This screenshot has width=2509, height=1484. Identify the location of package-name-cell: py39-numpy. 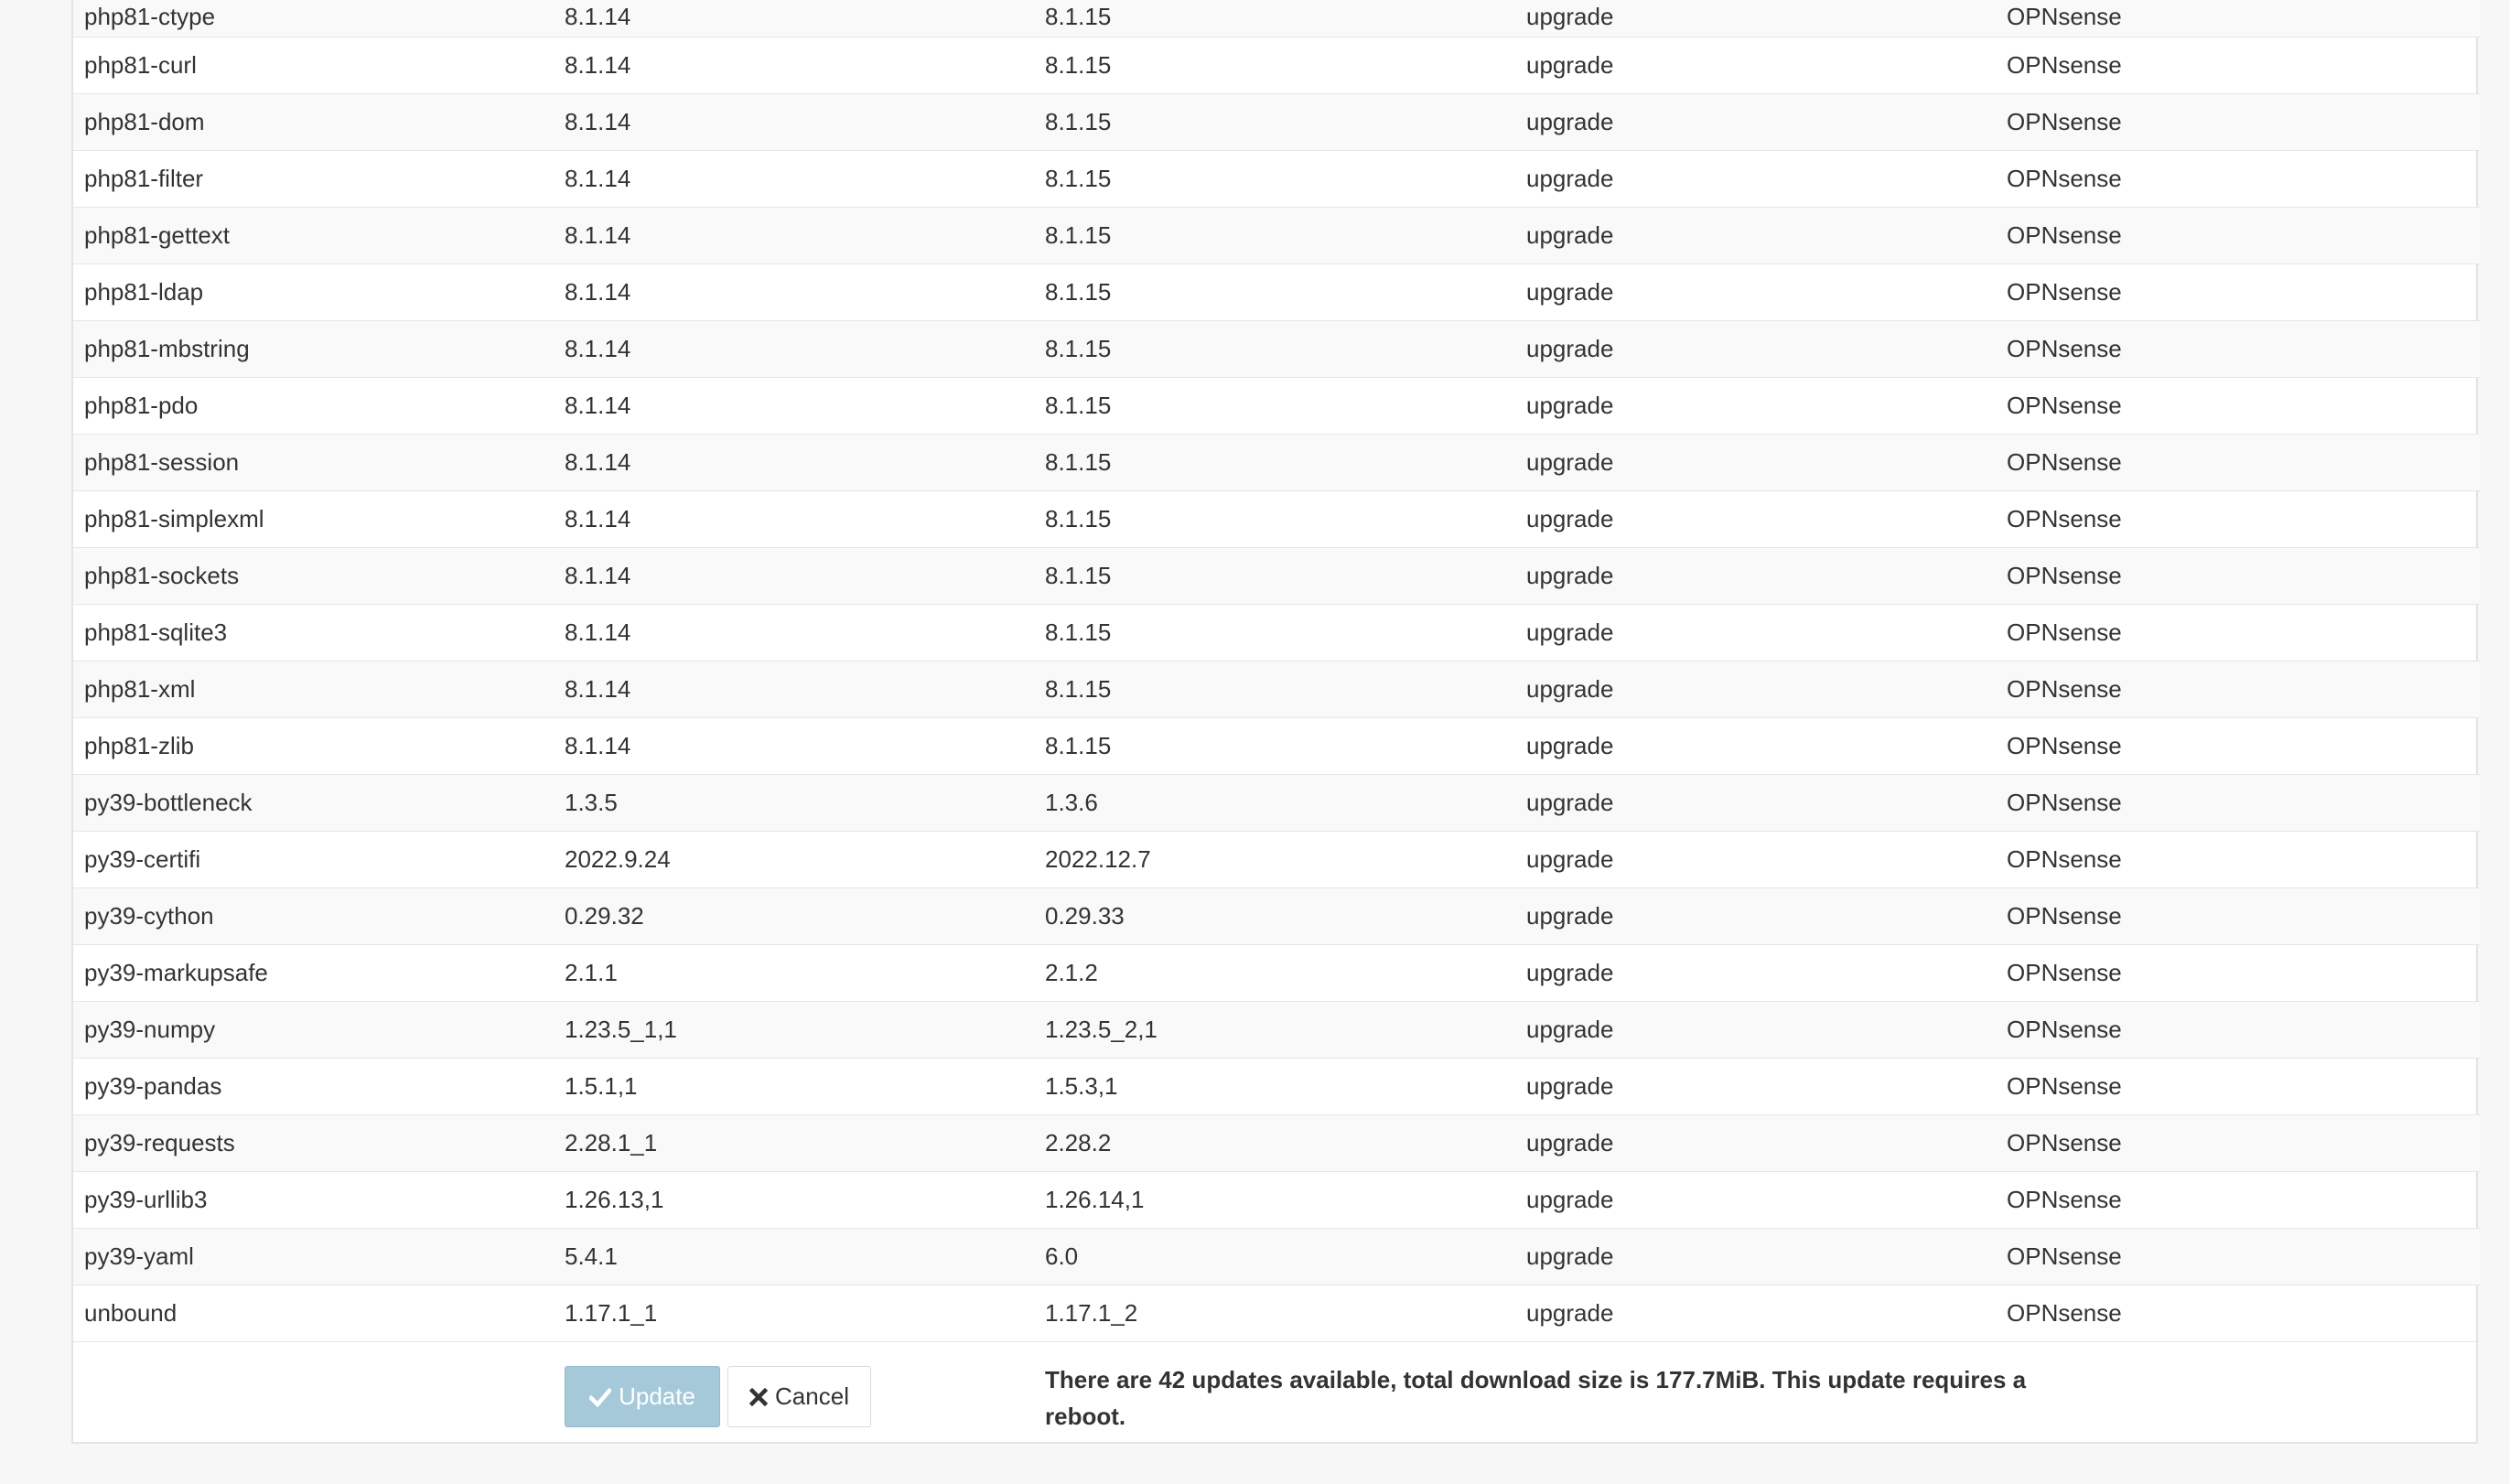
(313, 1030).